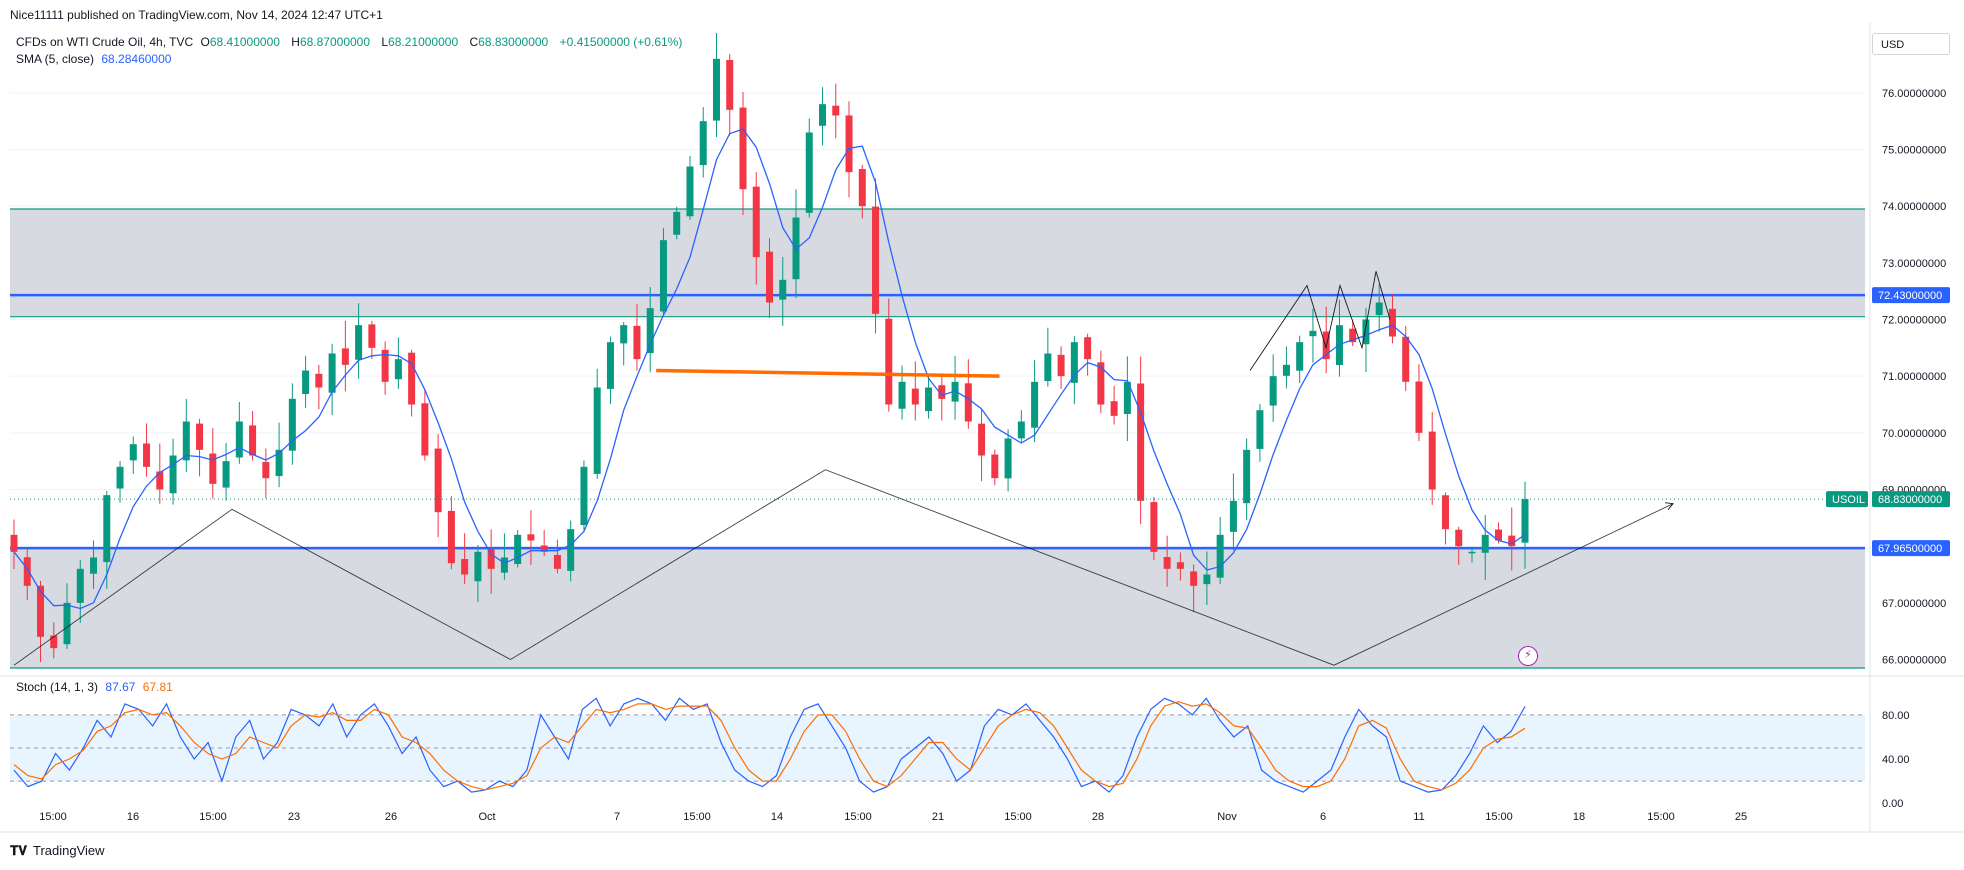 Image resolution: width=1964 pixels, height=870 pixels. Describe the element at coordinates (1892, 804) in the screenshot. I see `stoch-tick-label: 0.00` at that location.